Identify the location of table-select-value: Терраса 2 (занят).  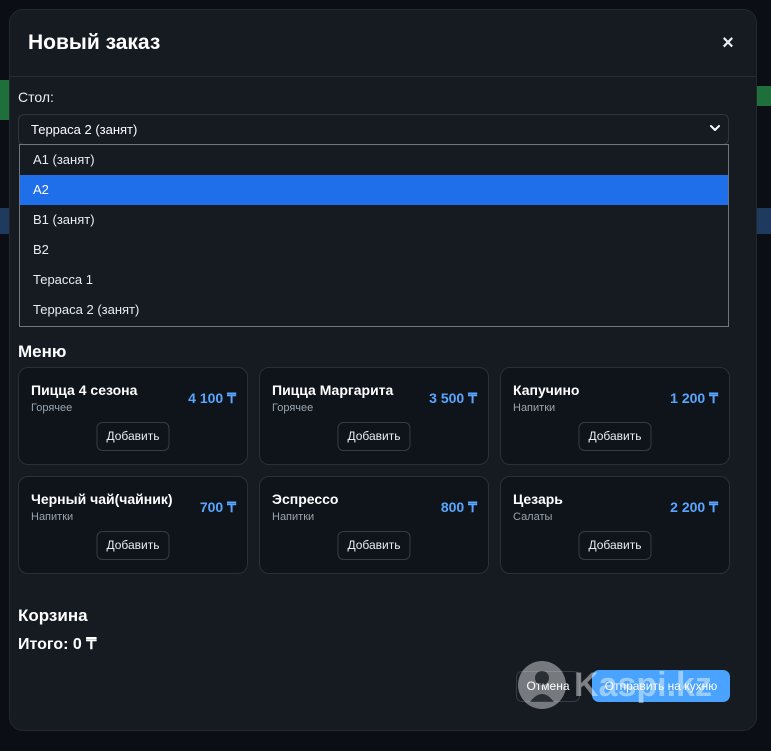
(84, 129).